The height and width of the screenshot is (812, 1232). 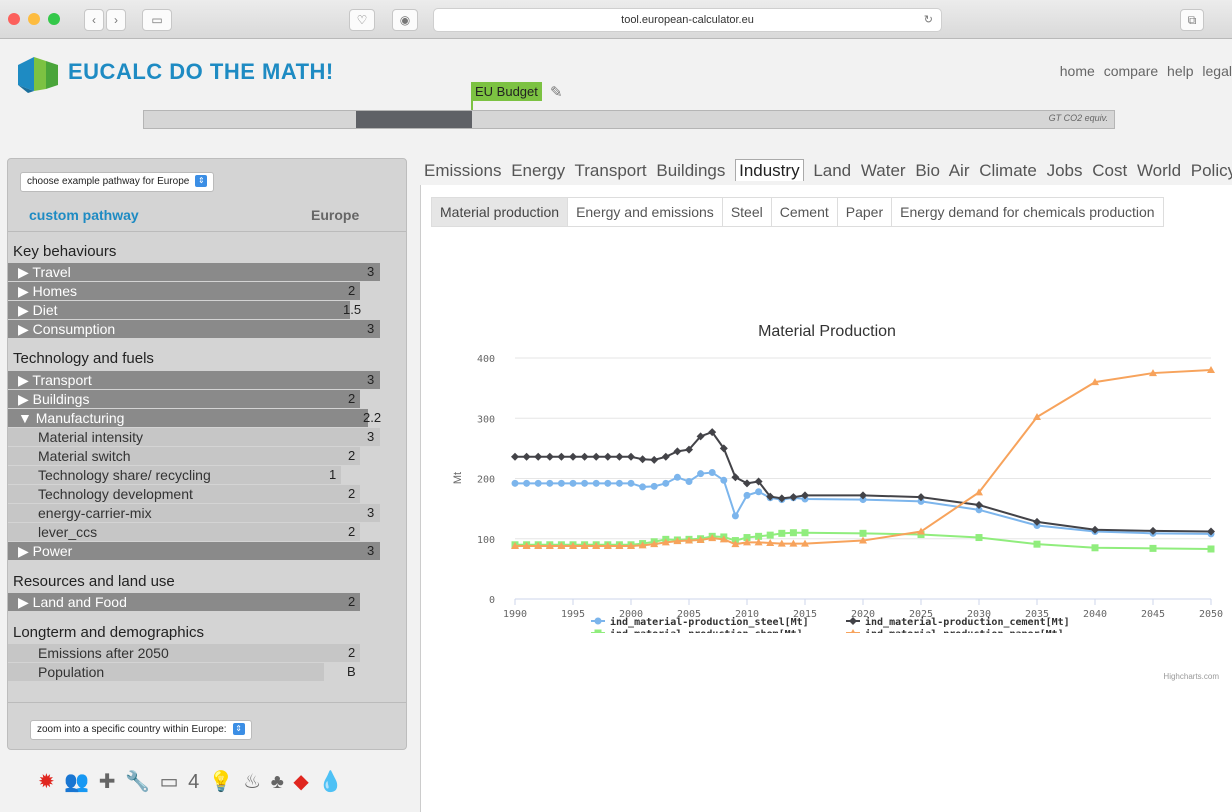 I want to click on back-icon: ‹, so click(x=94, y=20).